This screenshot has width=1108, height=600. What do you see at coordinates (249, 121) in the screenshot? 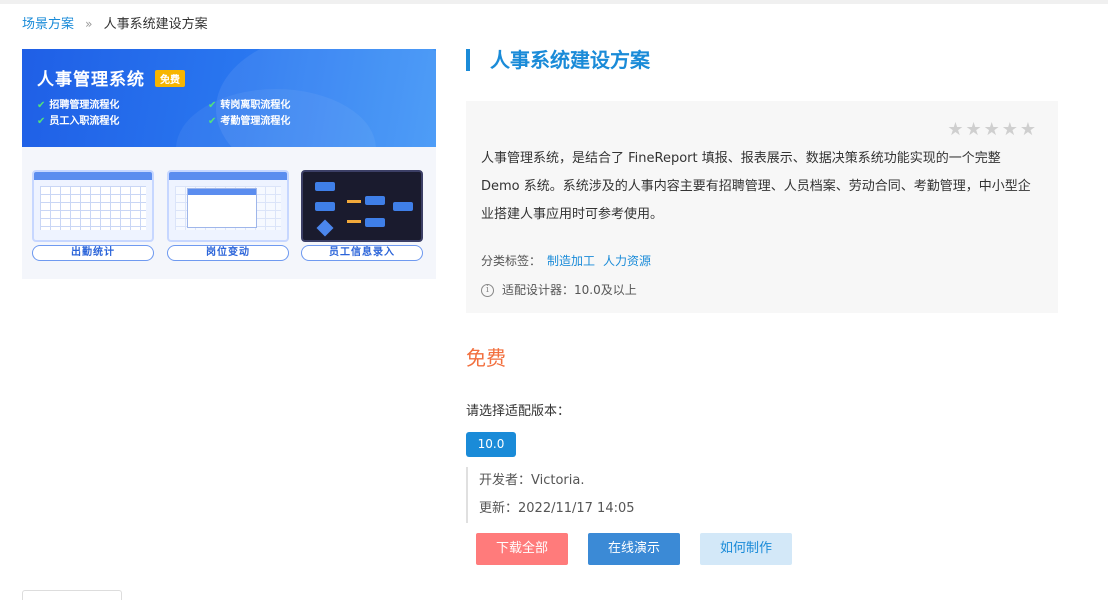
I see `feature-item: ✔ 考勤管理流程化` at bounding box center [249, 121].